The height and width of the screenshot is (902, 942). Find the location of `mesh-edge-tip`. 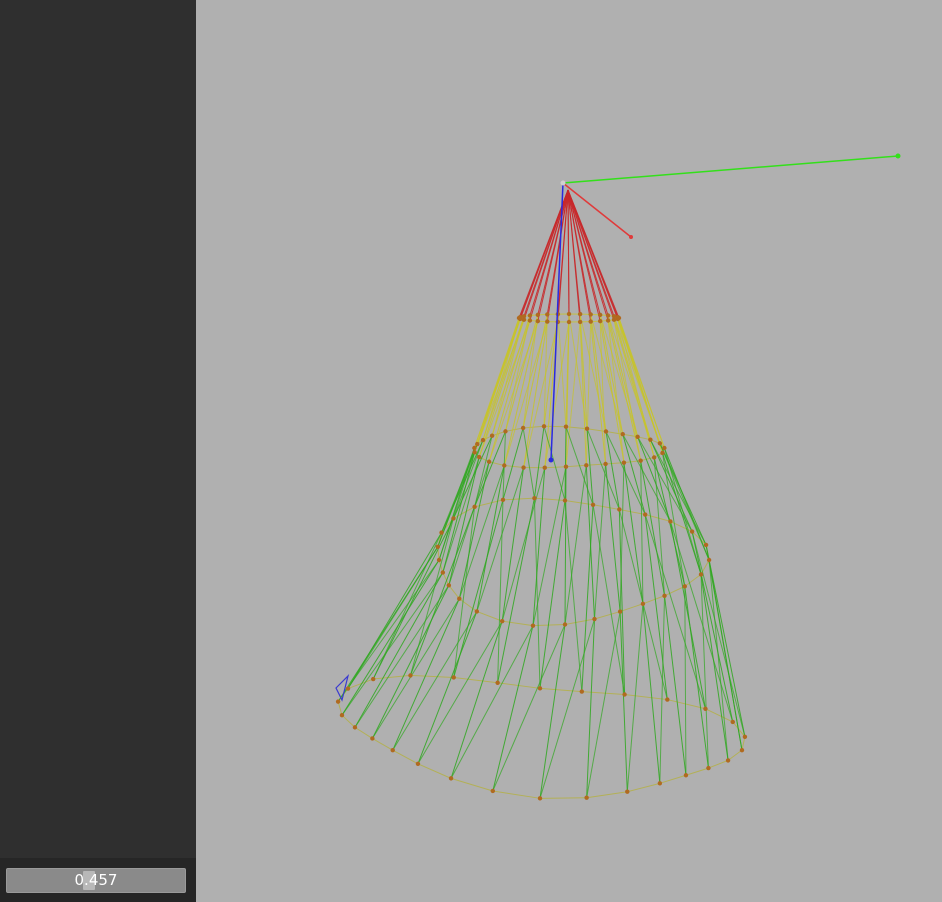

mesh-edge-tip is located at coordinates (568, 252).